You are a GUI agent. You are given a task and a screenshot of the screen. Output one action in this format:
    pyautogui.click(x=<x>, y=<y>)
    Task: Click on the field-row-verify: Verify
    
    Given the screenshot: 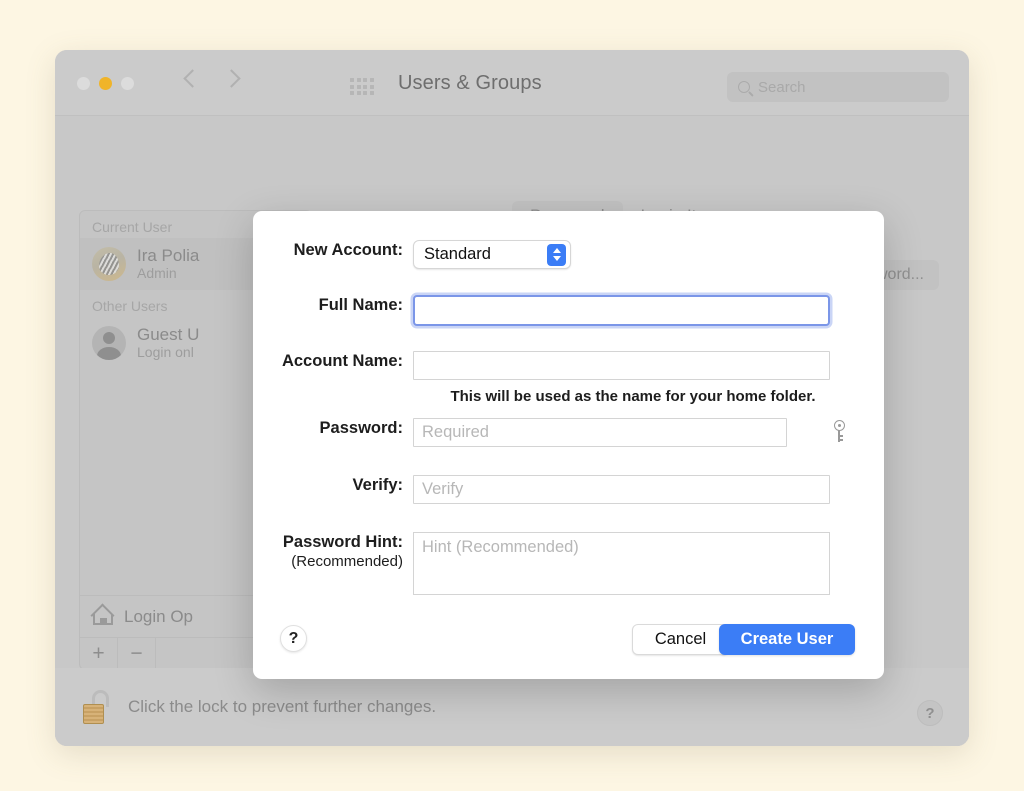 What is the action you would take?
    pyautogui.click(x=541, y=489)
    